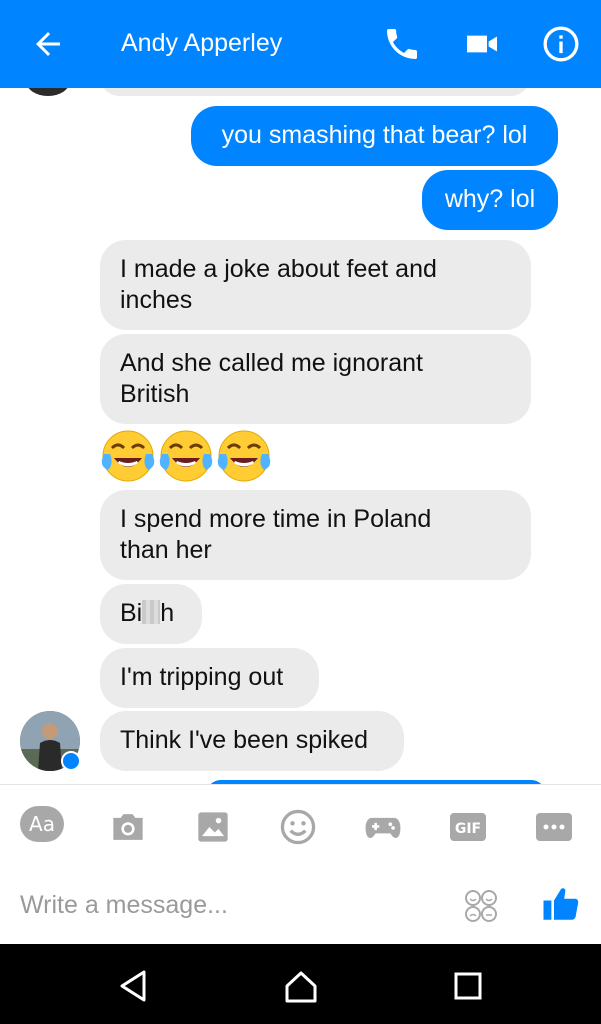  Describe the element at coordinates (167, 613) in the screenshot. I see `message-text-end: h` at that location.